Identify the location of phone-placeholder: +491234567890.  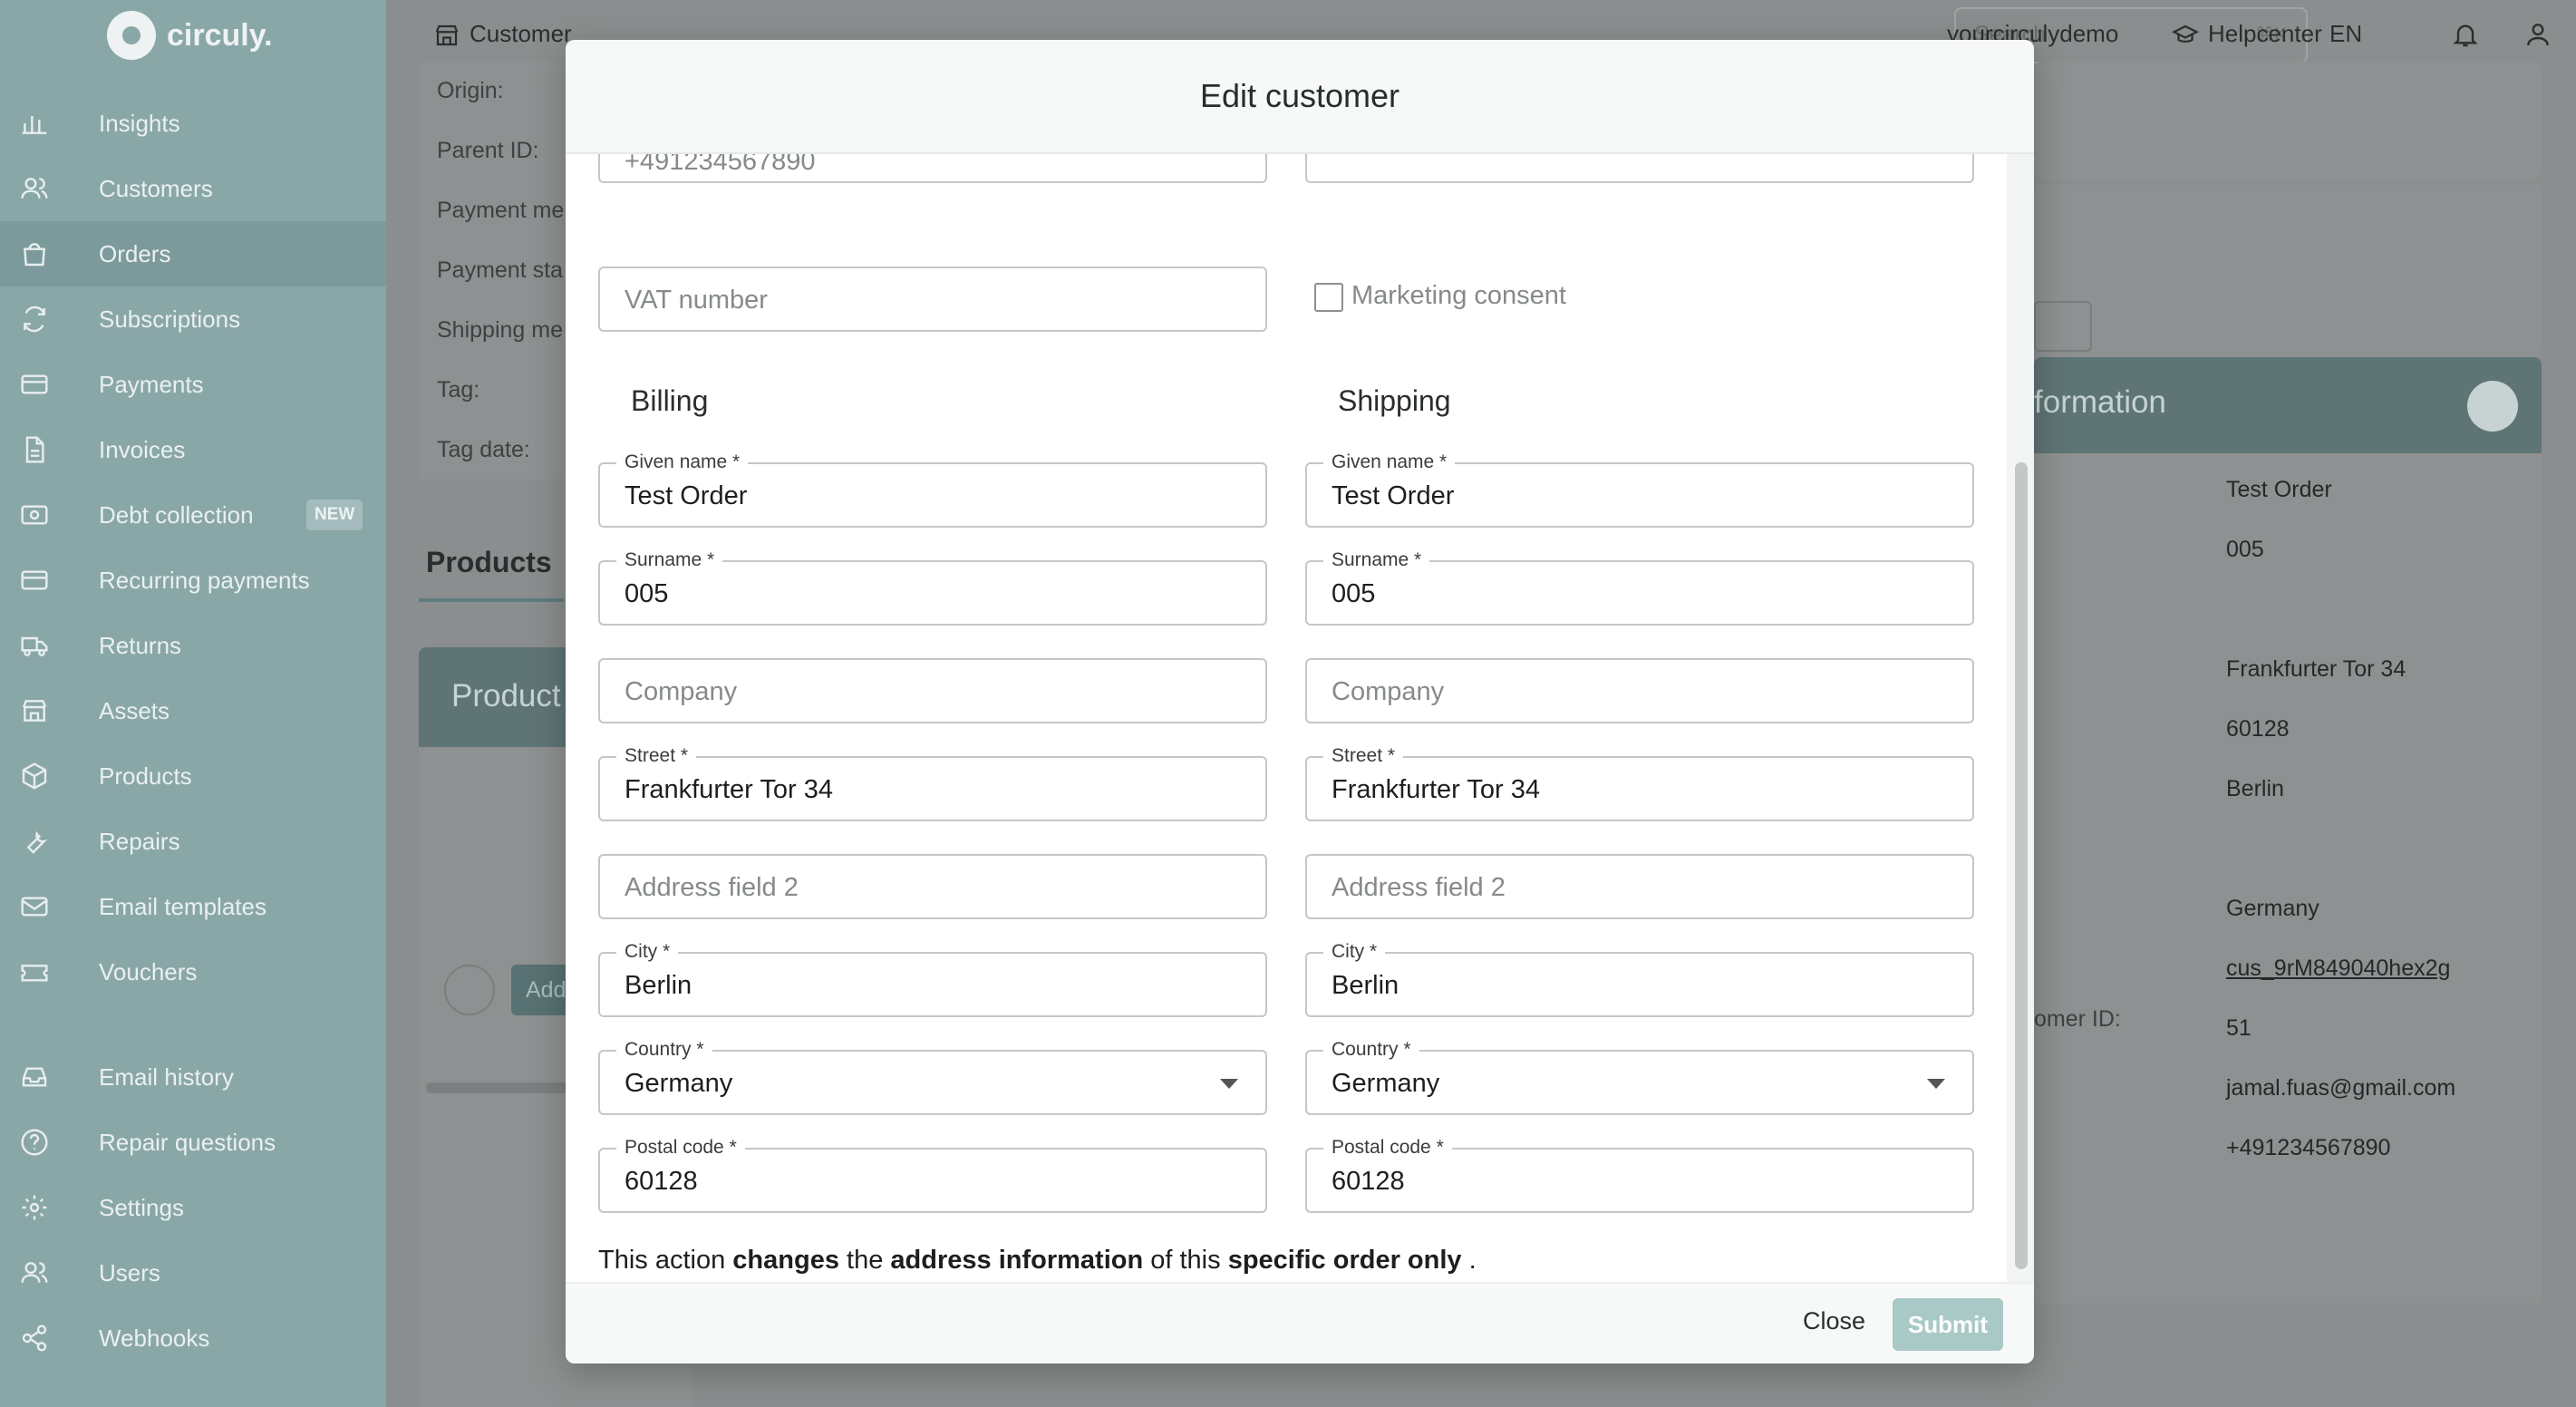
(720, 165).